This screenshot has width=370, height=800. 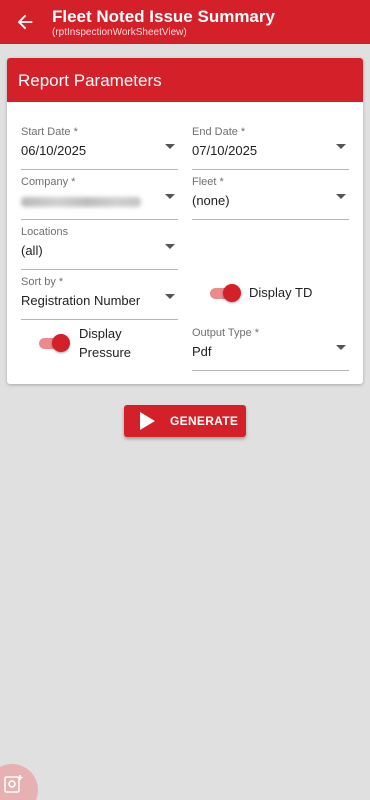 What do you see at coordinates (99, 248) in the screenshot?
I see `locations-select: Locations (all)` at bounding box center [99, 248].